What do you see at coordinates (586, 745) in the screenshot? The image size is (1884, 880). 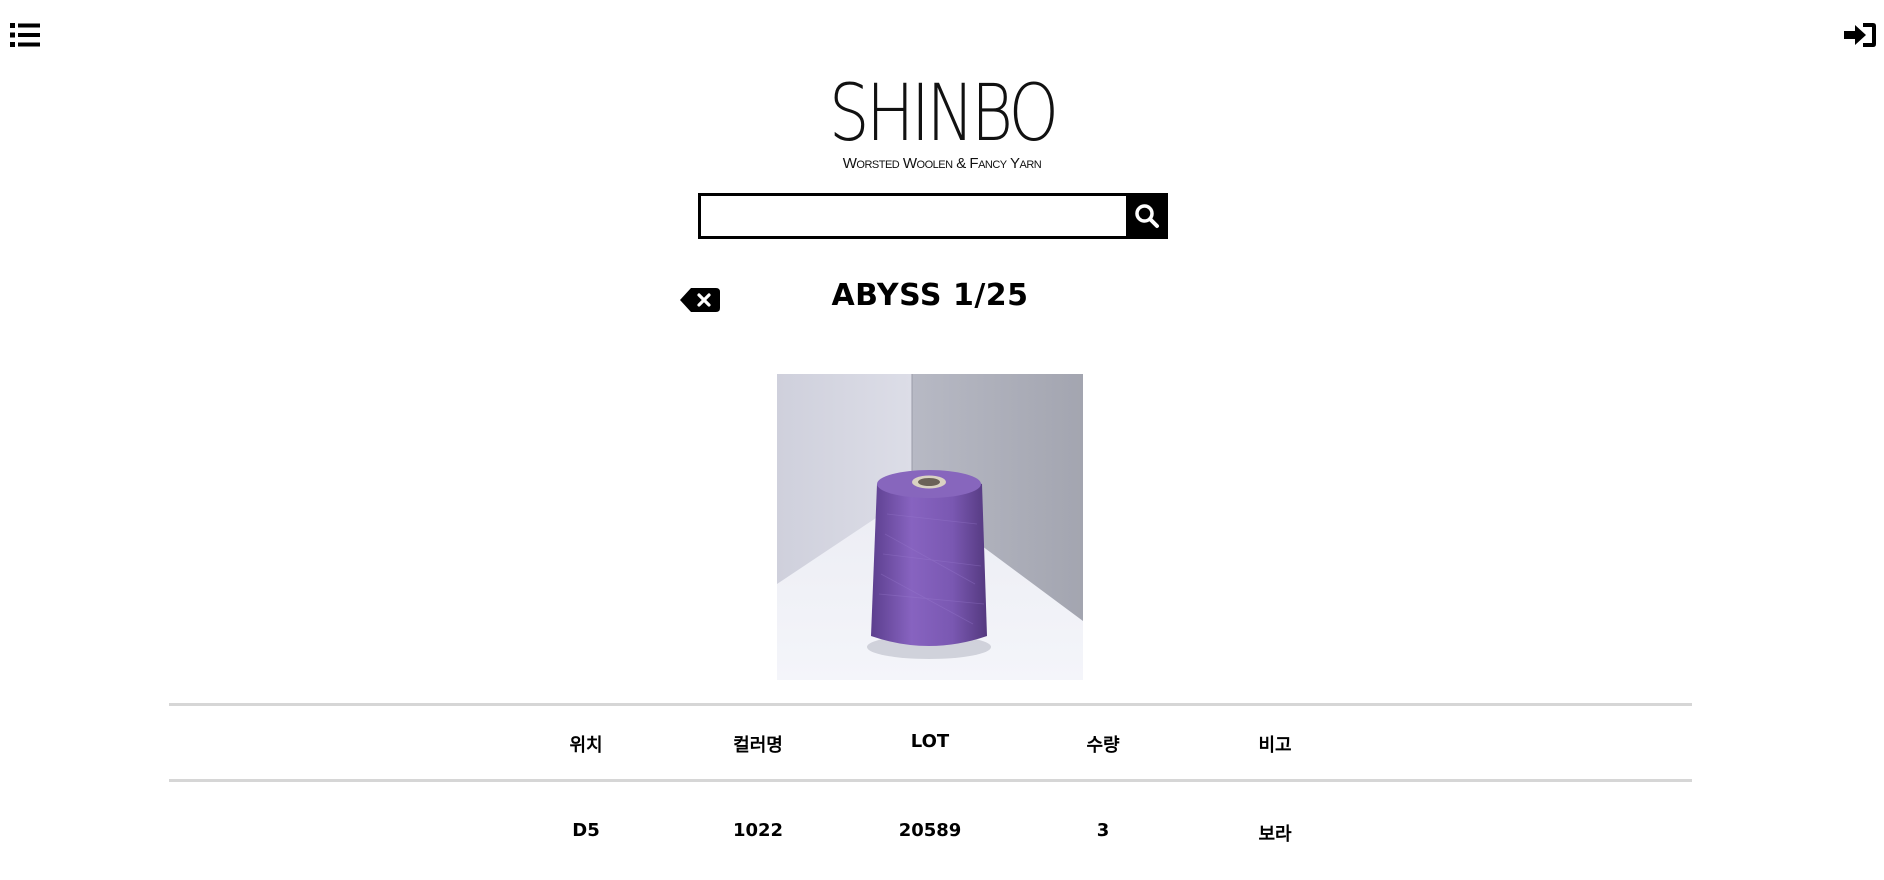 I see `header-location: 위치` at bounding box center [586, 745].